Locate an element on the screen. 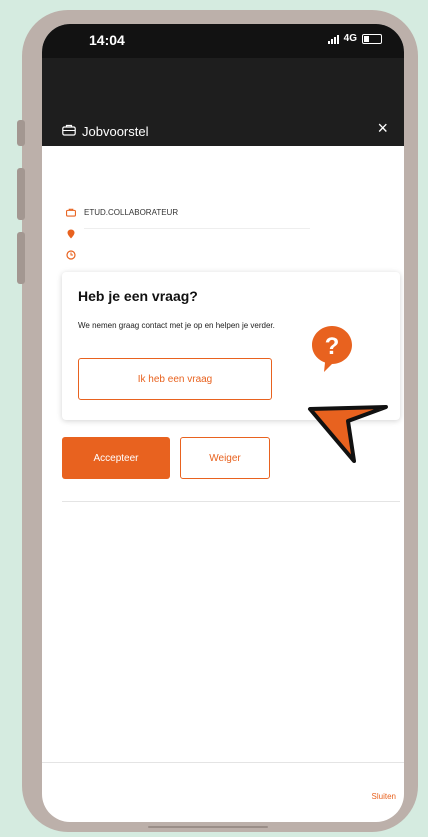 This screenshot has height=837, width=428. phone-volume-down is located at coordinates (21, 258).